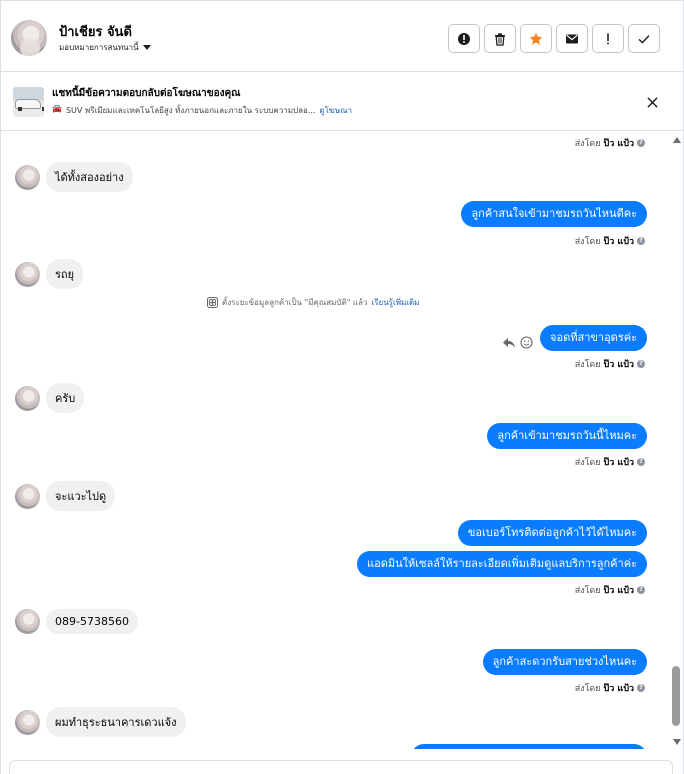  Describe the element at coordinates (146, 93) in the screenshot. I see `ad-banner-title: แชทนี้มีข้อความตอบกลับต่อโฆษณาของคุณ` at that location.